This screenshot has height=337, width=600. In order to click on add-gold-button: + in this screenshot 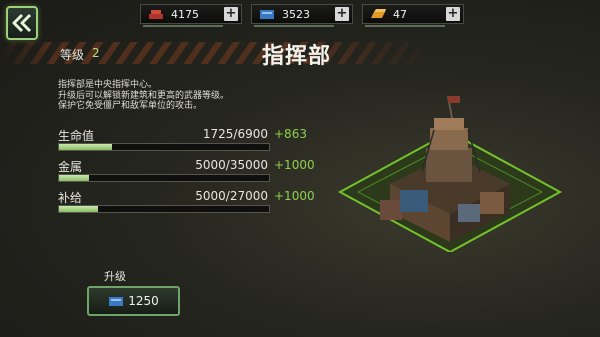, I will do `click(453, 14)`.